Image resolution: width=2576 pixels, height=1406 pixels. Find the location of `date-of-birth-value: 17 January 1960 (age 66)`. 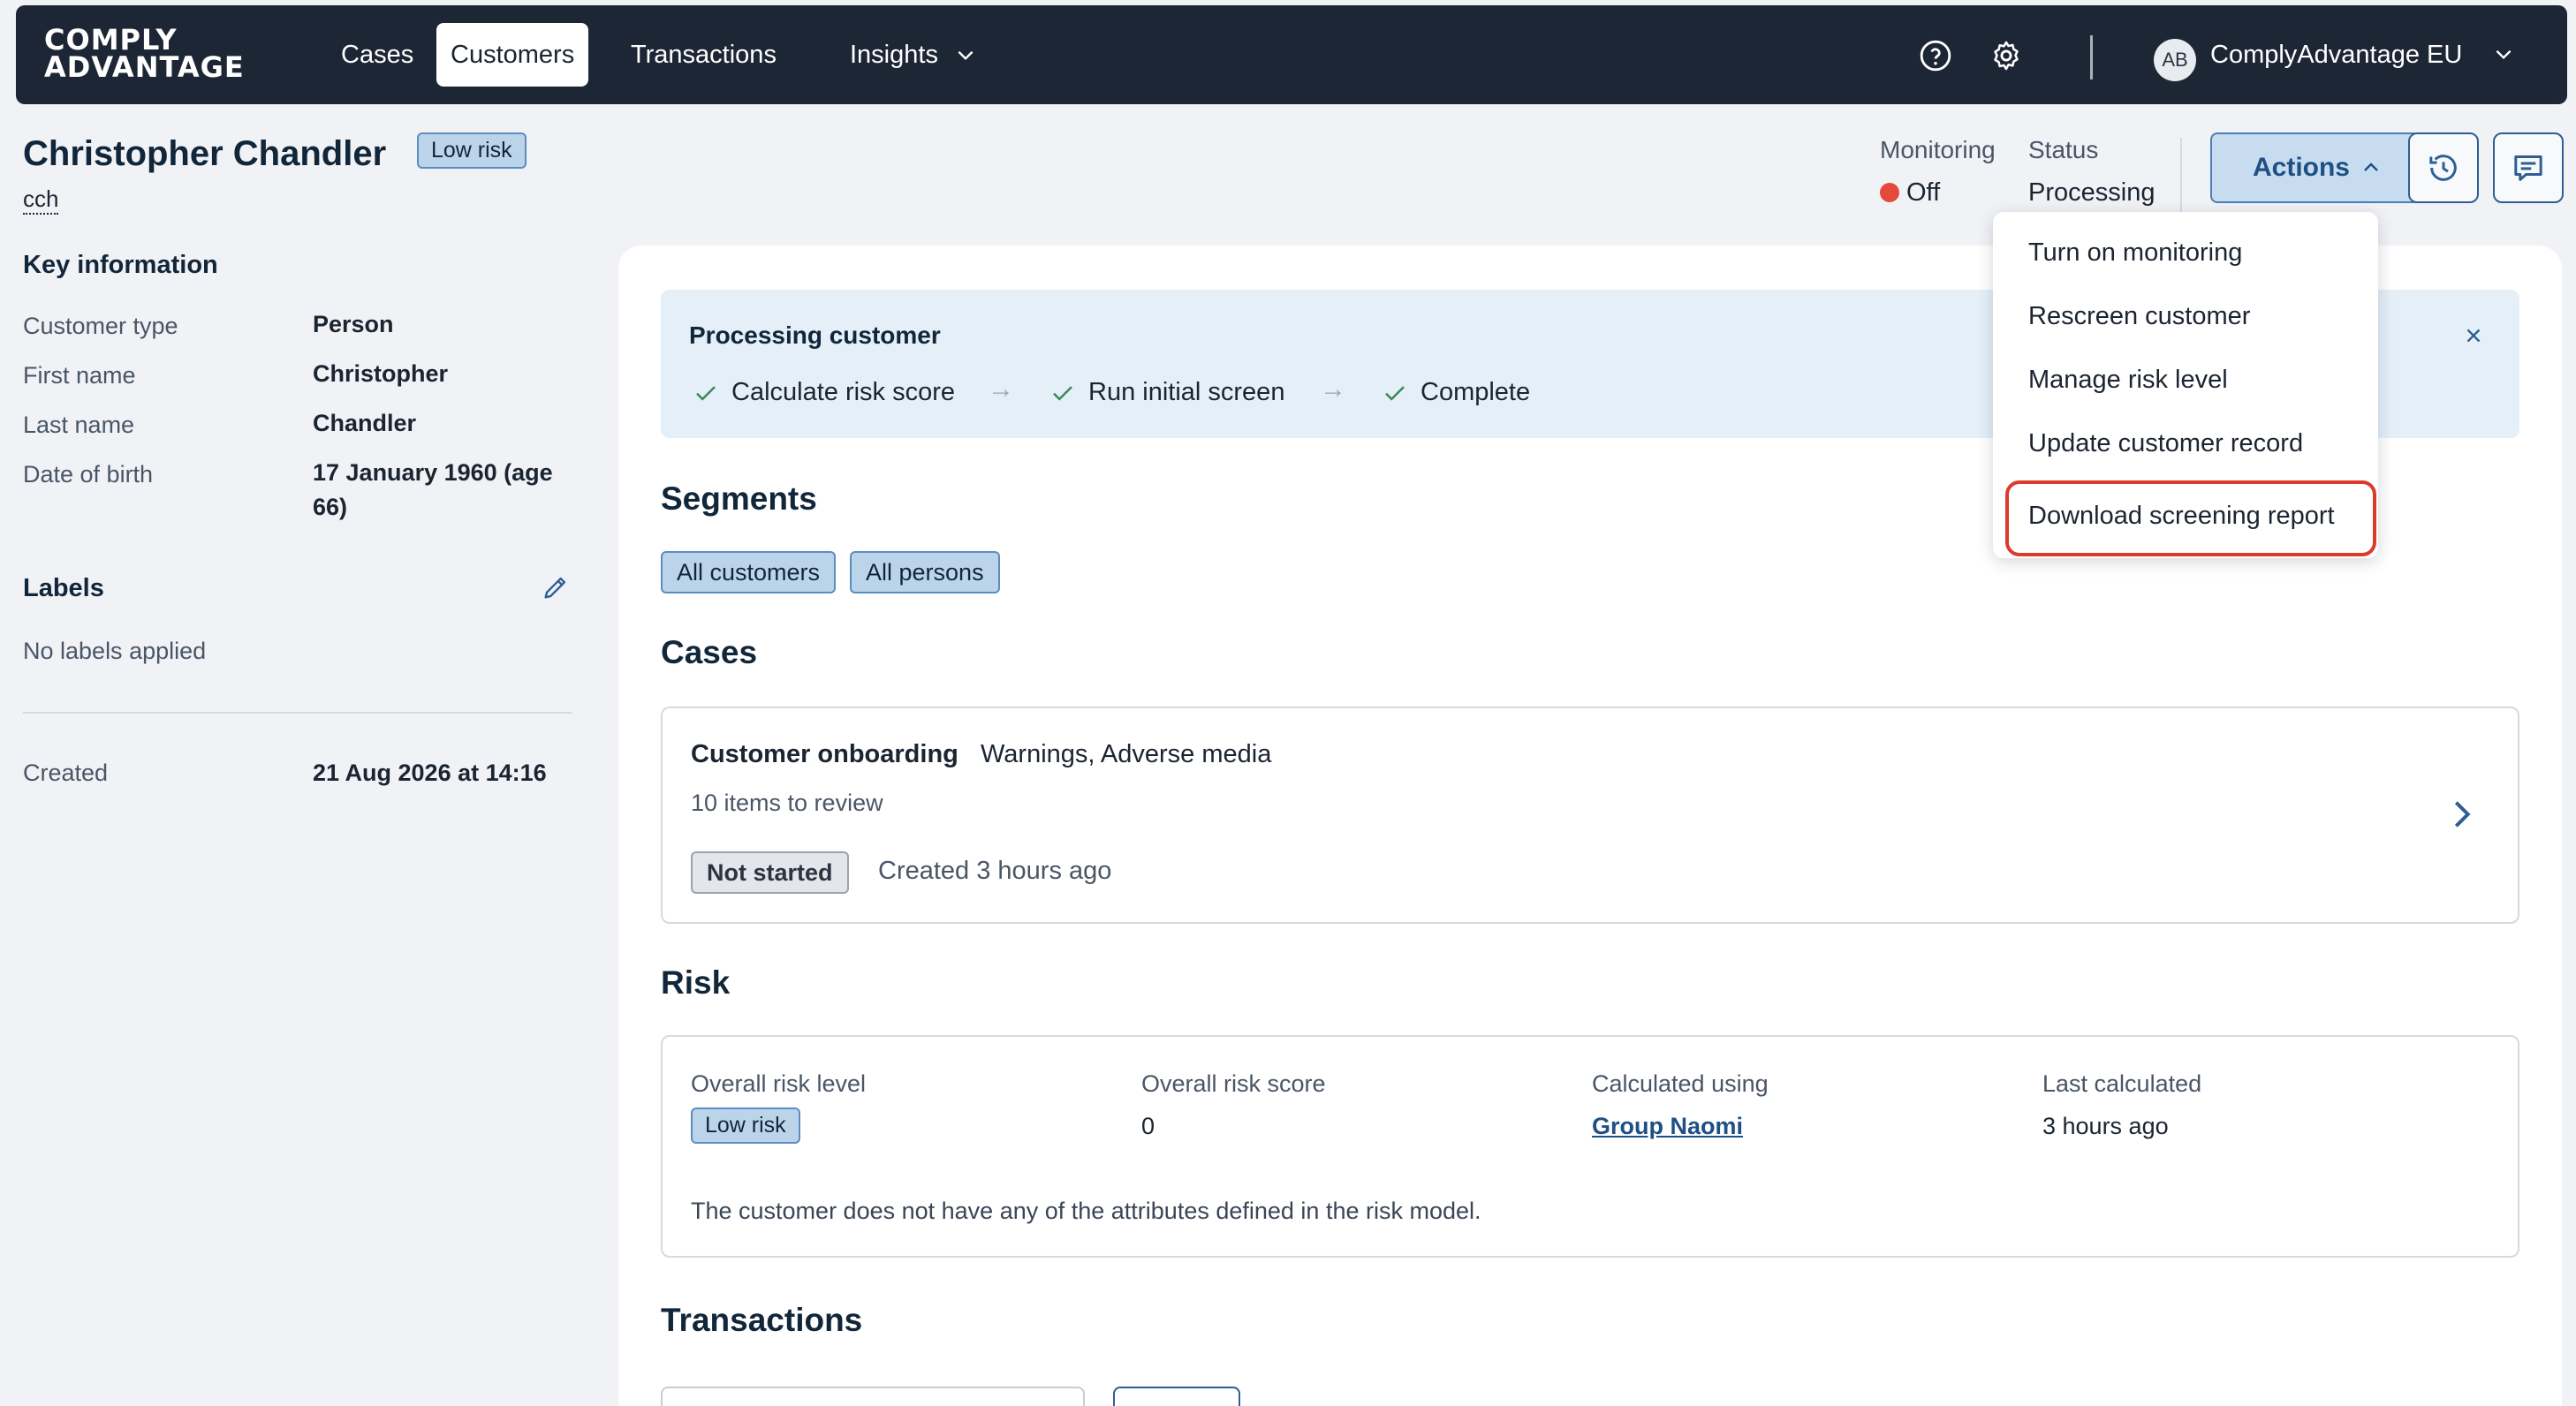

date-of-birth-value: 17 January 1960 (age 66) is located at coordinates (433, 489).